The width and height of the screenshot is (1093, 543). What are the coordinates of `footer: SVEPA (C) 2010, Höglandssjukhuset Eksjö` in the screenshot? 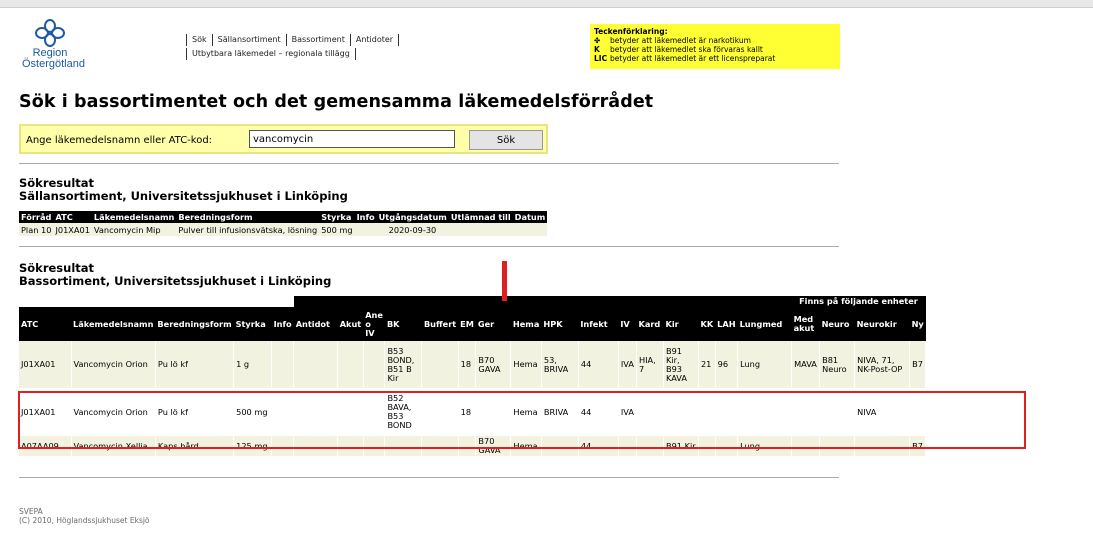 It's located at (84, 516).